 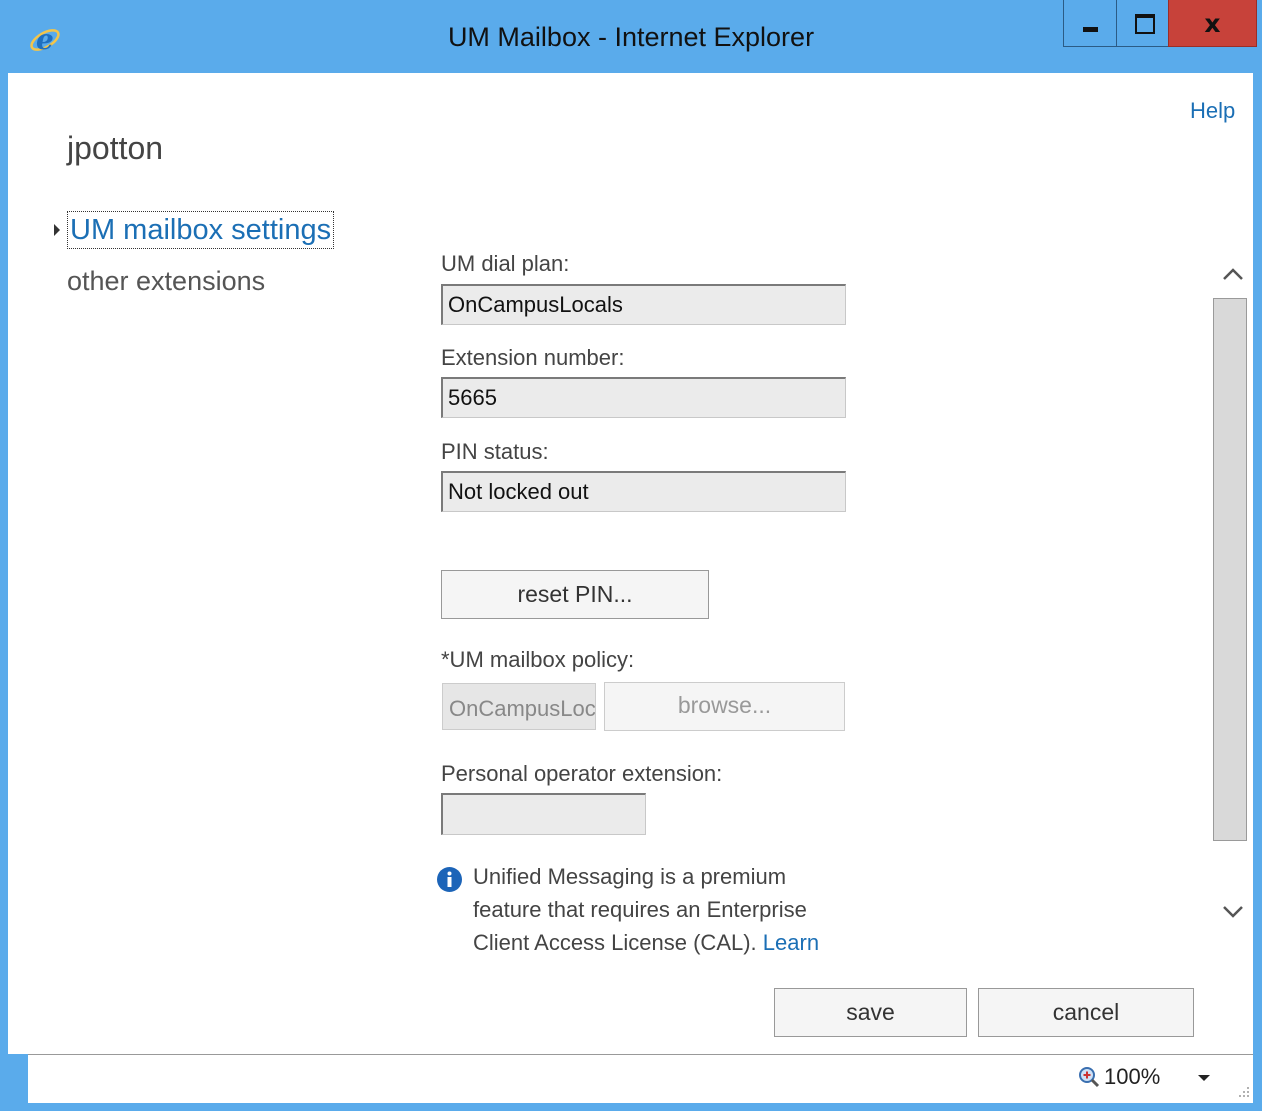 What do you see at coordinates (201, 230) in the screenshot?
I see `nav-item-um-mailbox-settings: UM mailbox settings` at bounding box center [201, 230].